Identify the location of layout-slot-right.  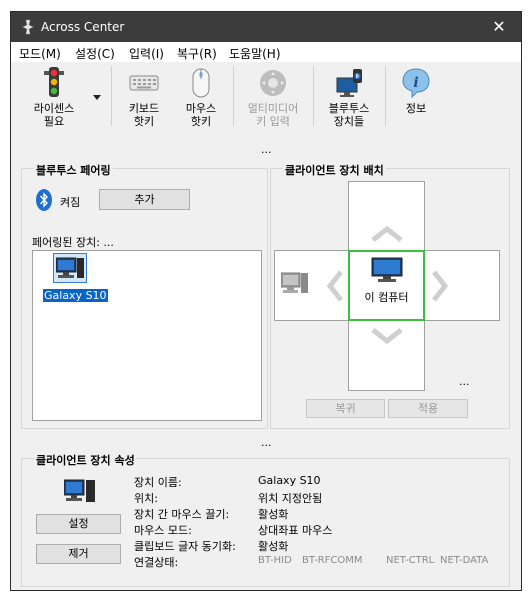
(461, 285).